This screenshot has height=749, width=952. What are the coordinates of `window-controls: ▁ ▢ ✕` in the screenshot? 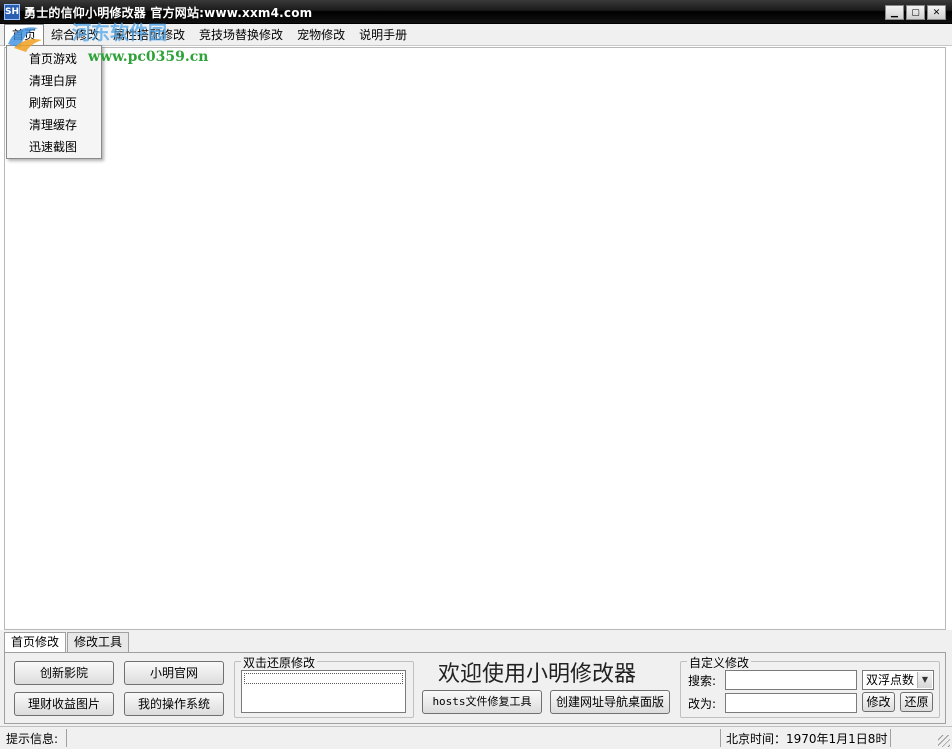 It's located at (915, 12).